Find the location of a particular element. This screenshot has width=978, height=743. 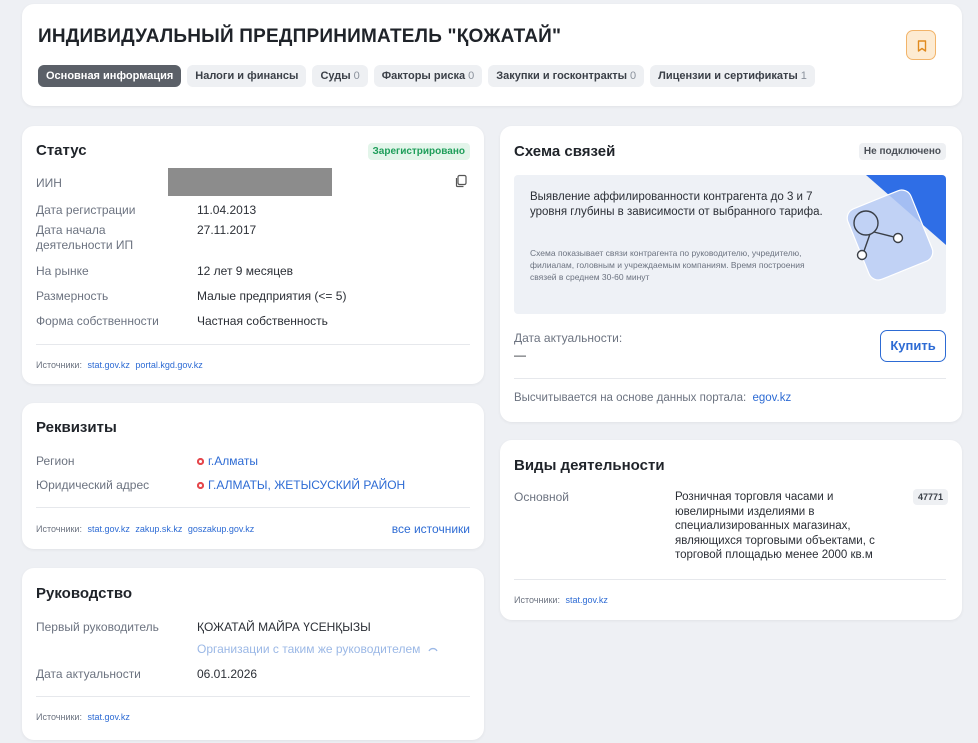

links-scheme-title: Схема связей is located at coordinates (565, 151).